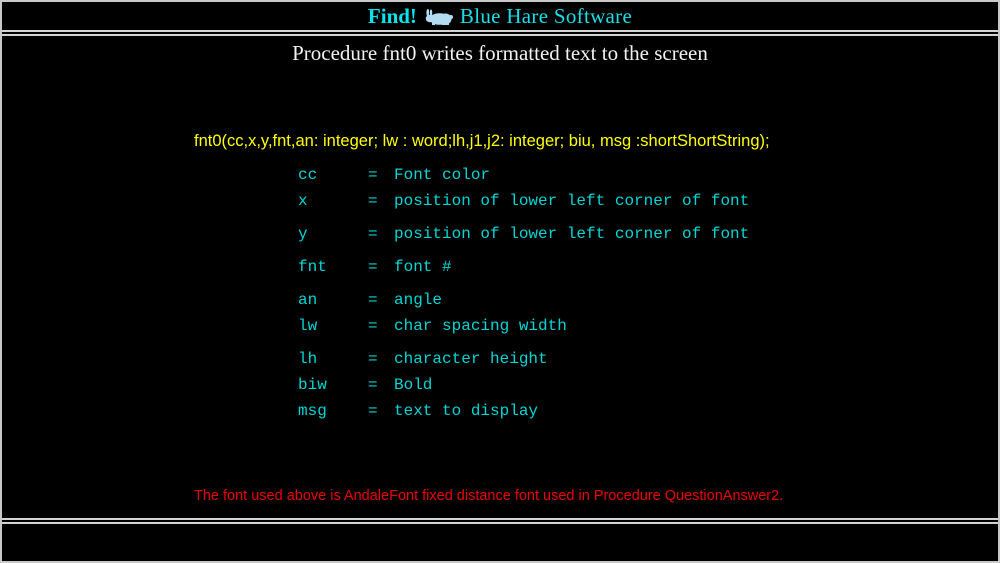  What do you see at coordinates (392, 15) in the screenshot?
I see `find-label: Find!` at bounding box center [392, 15].